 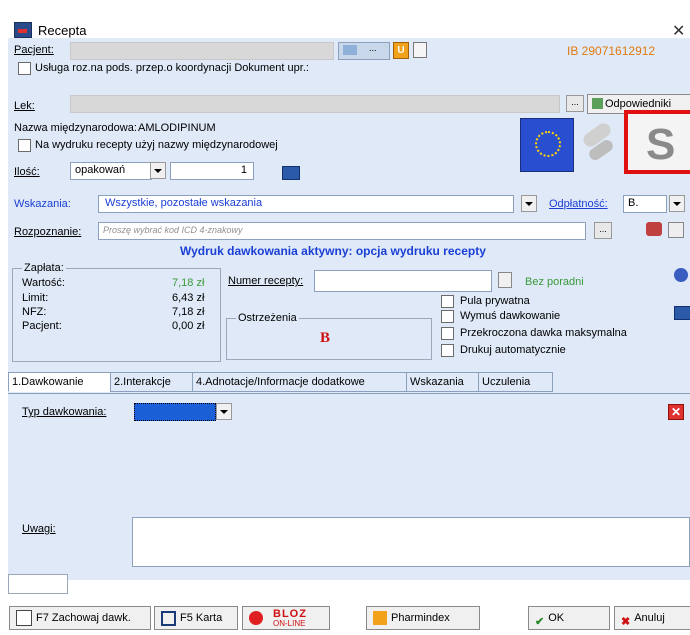 What do you see at coordinates (443, 382) in the screenshot?
I see `tab-indications: Wskazania` at bounding box center [443, 382].